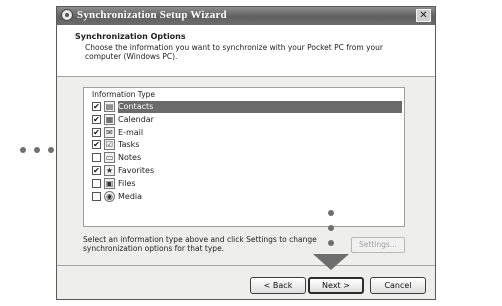 The height and width of the screenshot is (306, 502). I want to click on contacts-label: Contacts, so click(136, 106).